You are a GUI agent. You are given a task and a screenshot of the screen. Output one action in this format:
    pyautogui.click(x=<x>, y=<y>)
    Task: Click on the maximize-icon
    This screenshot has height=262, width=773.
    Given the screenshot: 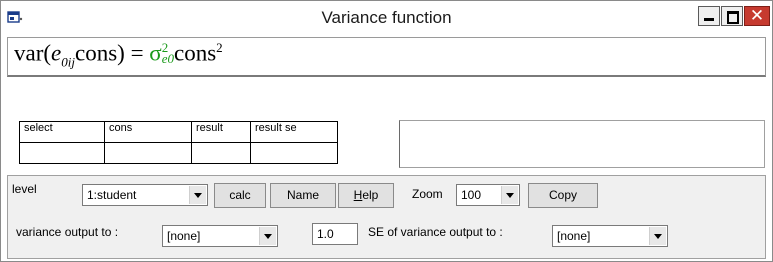 What is the action you would take?
    pyautogui.click(x=733, y=17)
    